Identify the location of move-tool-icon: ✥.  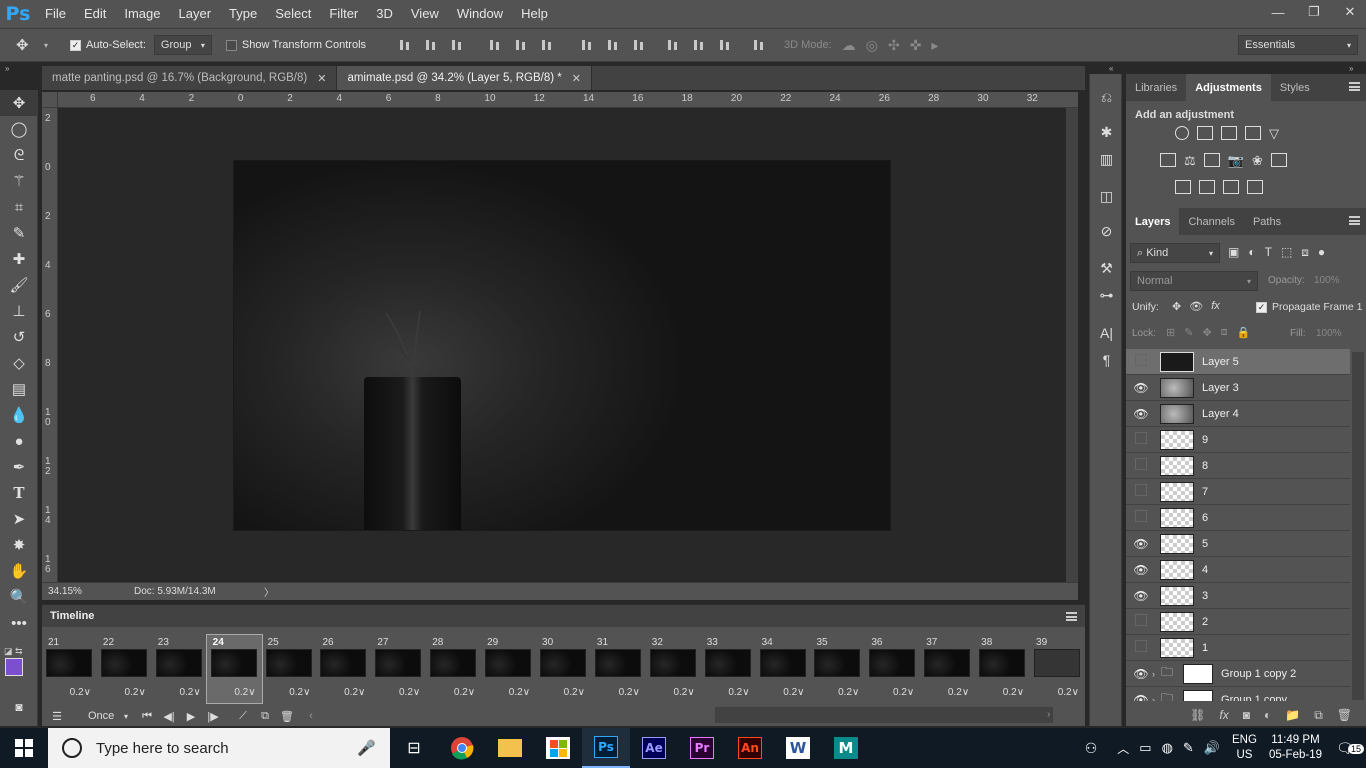
(19, 103).